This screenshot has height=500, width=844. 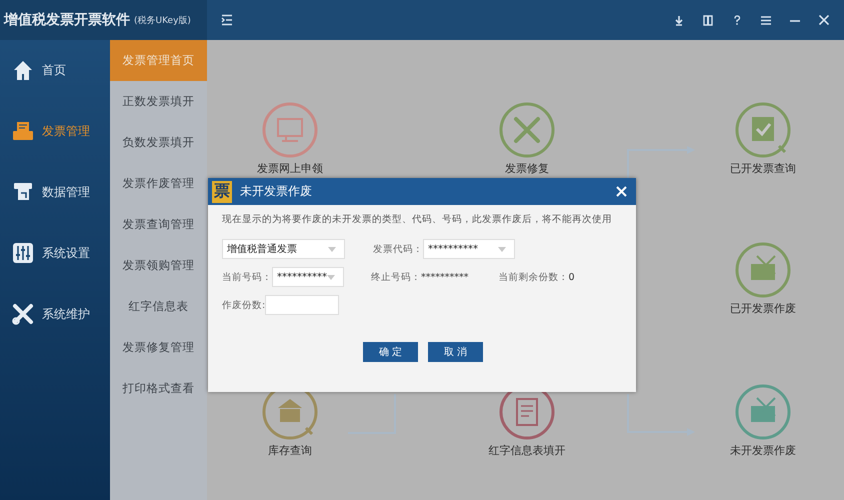 What do you see at coordinates (23, 253) in the screenshot?
I see `sliders-icon` at bounding box center [23, 253].